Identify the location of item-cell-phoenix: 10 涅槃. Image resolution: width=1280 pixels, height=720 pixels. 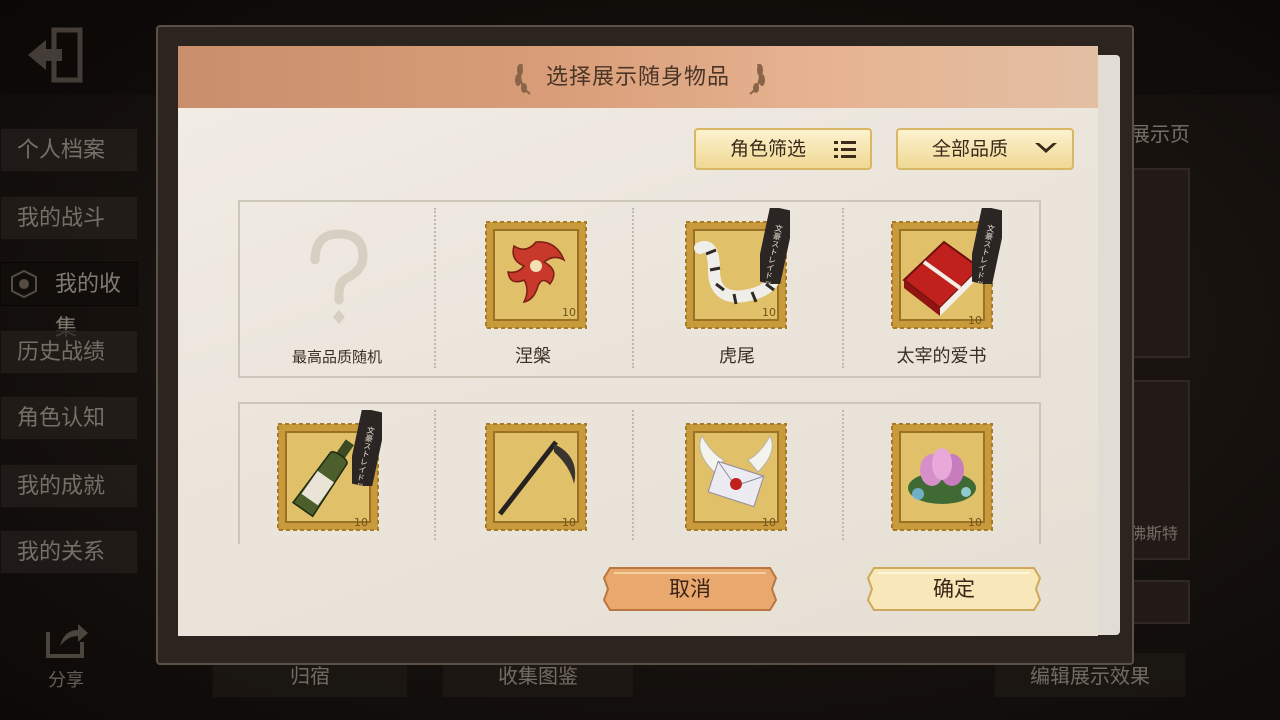
(533, 289).